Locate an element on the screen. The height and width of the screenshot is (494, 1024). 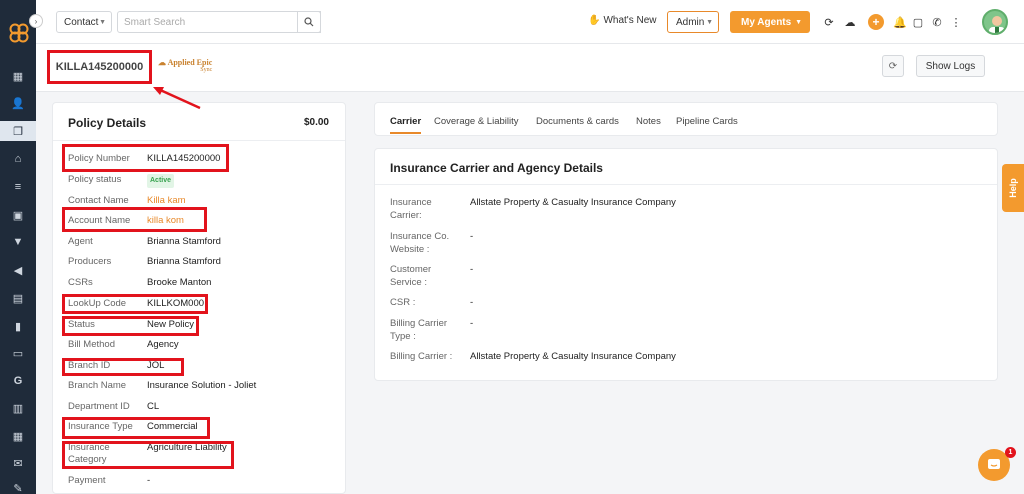
chat-icon is located at coordinates (994, 464).